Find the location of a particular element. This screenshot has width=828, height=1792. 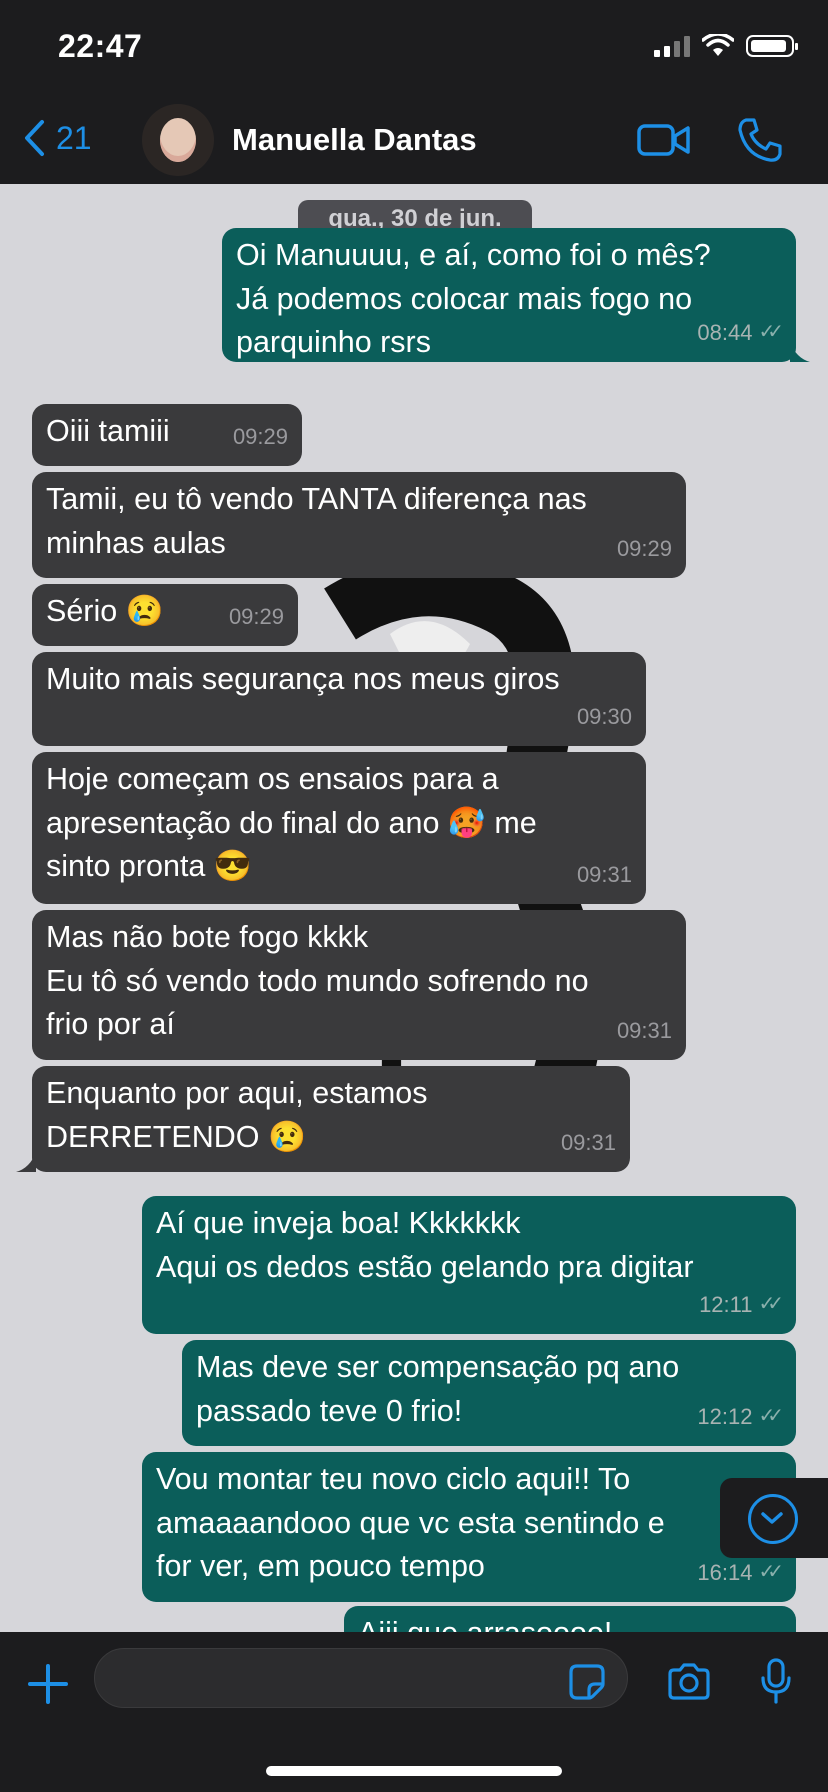

home-indicator is located at coordinates (414, 1771).